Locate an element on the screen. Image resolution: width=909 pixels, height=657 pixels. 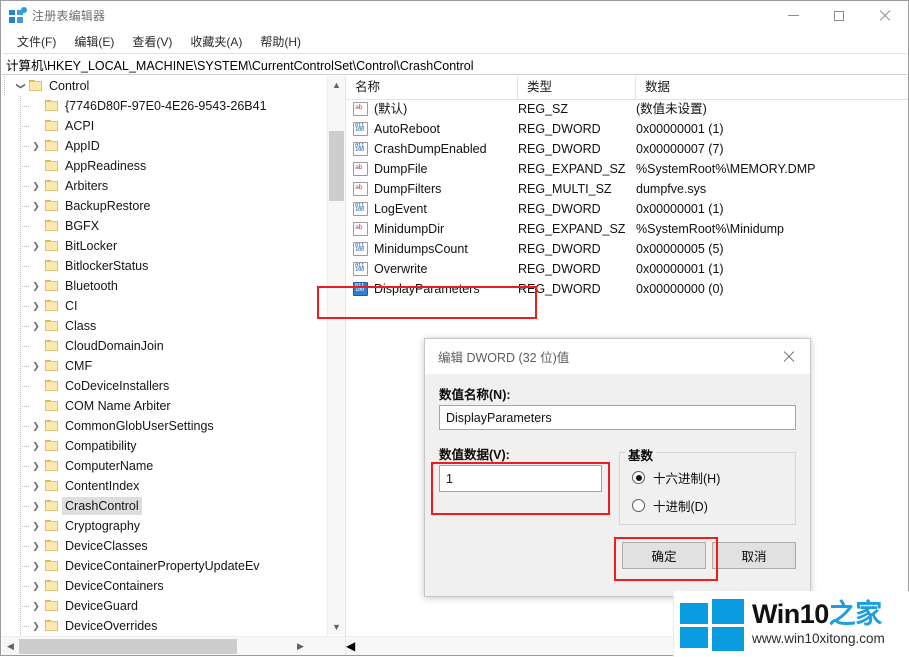
tree-item: ❯ BitLocker is located at coordinates (164, 246).